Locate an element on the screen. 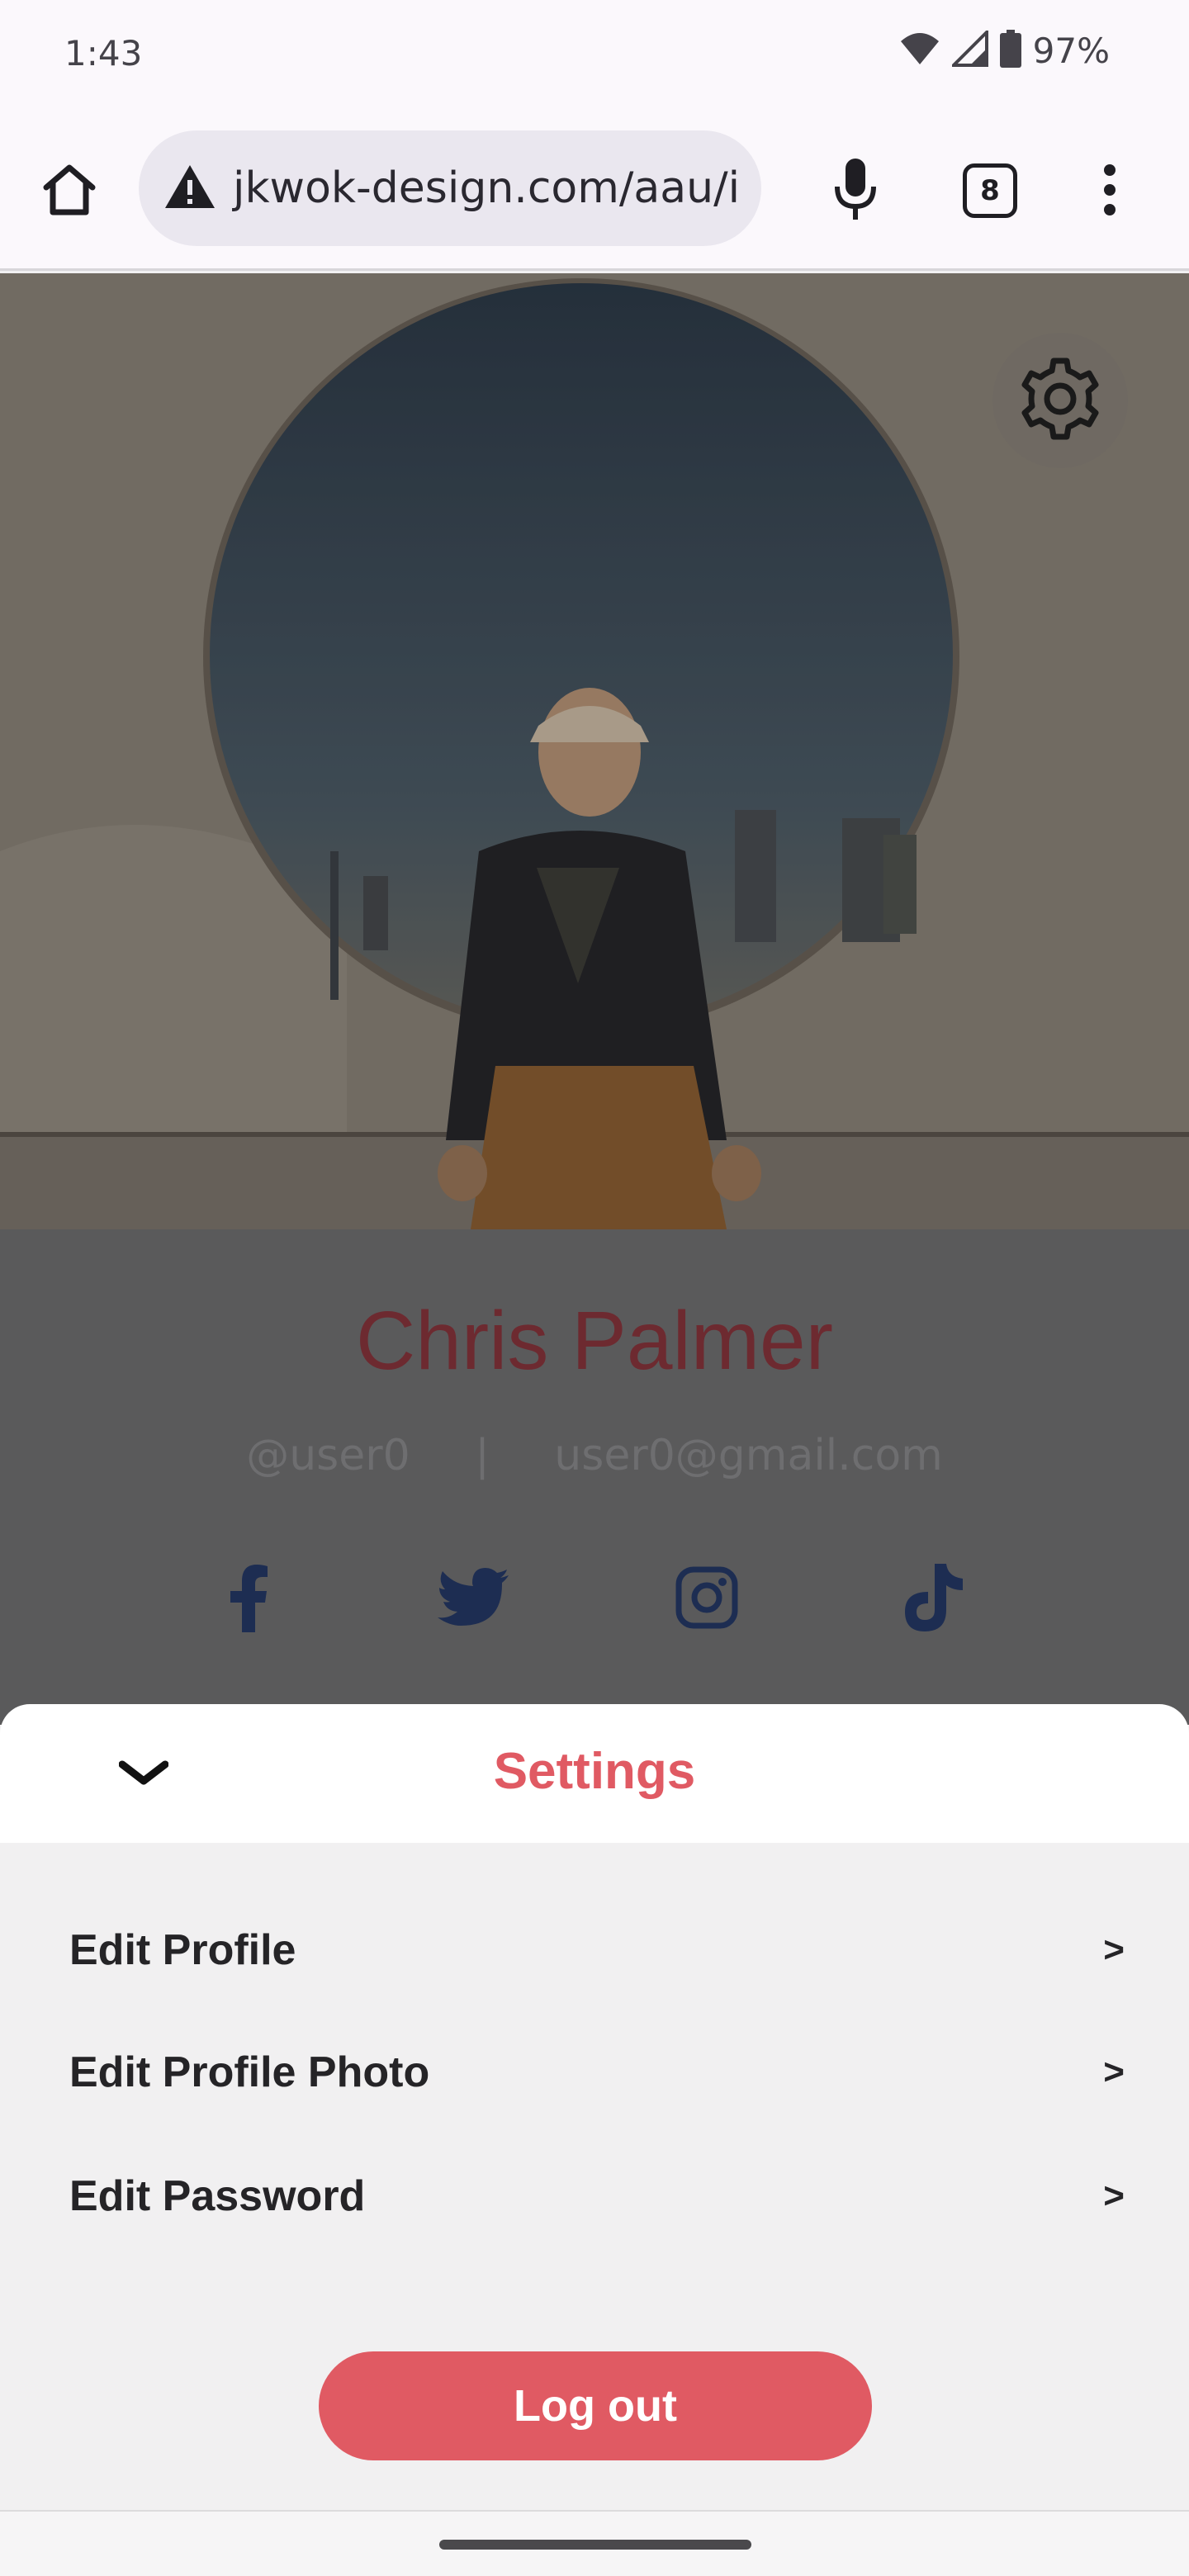 The image size is (1189, 2576). gear-icon is located at coordinates (1060, 401).